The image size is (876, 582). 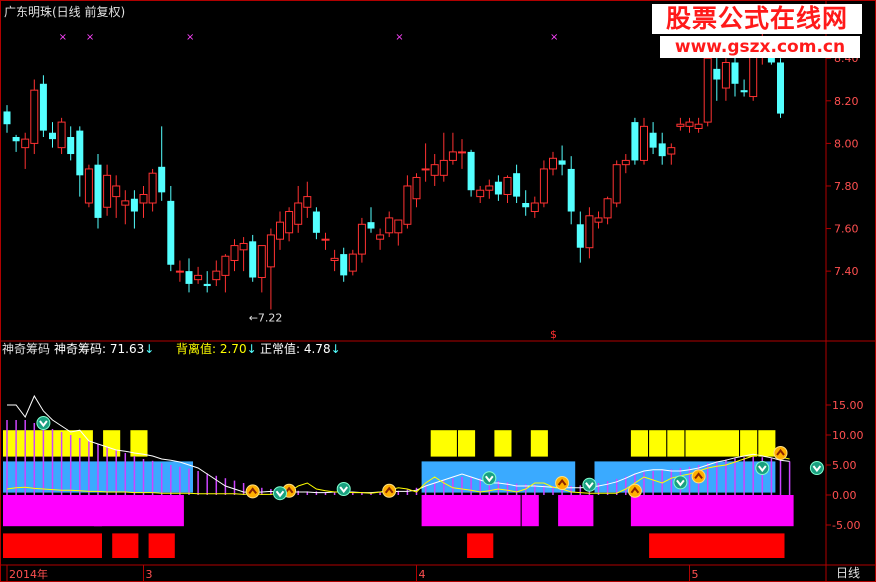 What do you see at coordinates (844, 495) in the screenshot?
I see `indicator-tick-label: 0.00` at bounding box center [844, 495].